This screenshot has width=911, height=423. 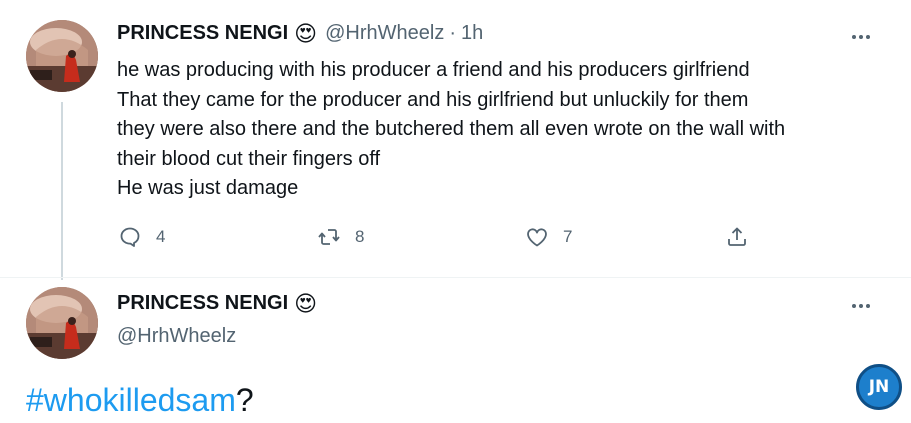 What do you see at coordinates (244, 400) in the screenshot?
I see `tweet-text-suffix: ?` at bounding box center [244, 400].